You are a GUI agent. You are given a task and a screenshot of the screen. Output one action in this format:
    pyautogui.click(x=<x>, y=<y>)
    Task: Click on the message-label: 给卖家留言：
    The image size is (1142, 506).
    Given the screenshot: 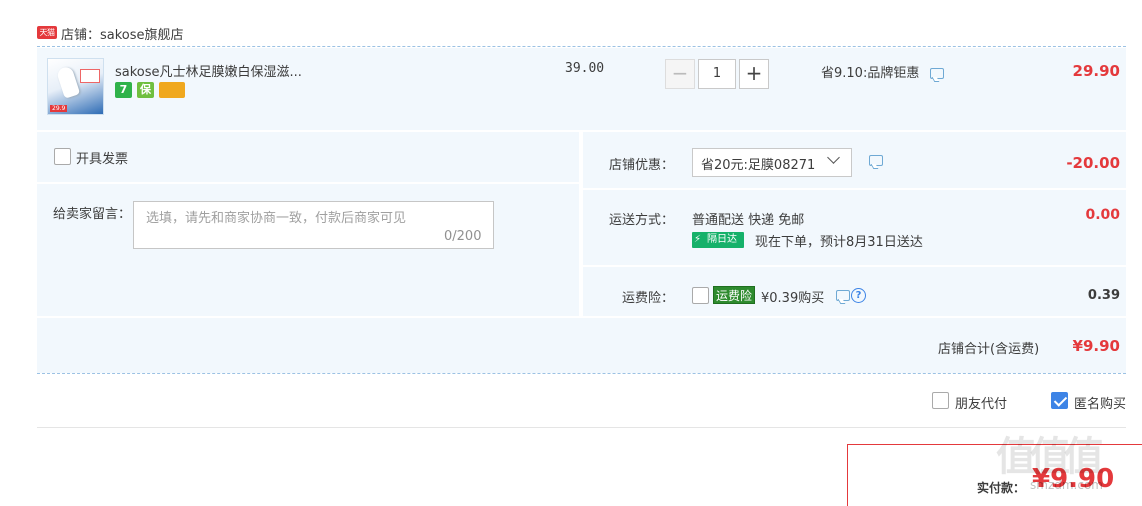 What is the action you would take?
    pyautogui.click(x=92, y=214)
    